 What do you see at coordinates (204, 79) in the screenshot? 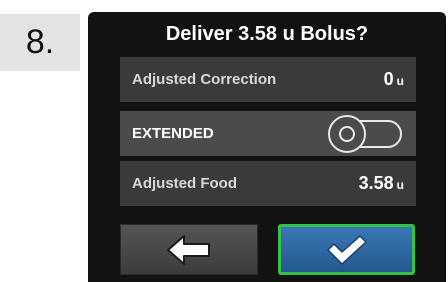
I see `adjusted-correction-label: Adjusted Correction` at bounding box center [204, 79].